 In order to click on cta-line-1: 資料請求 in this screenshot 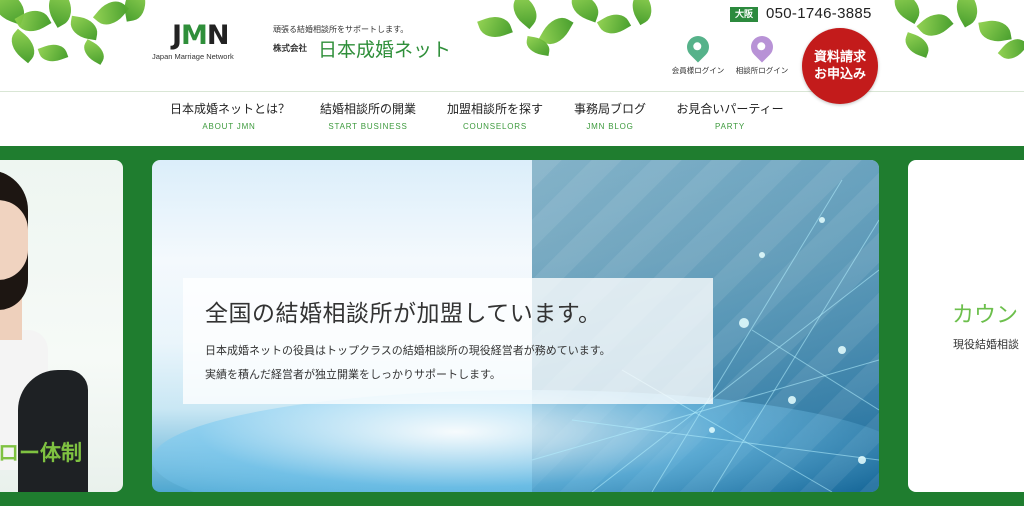, I will do `click(839, 57)`.